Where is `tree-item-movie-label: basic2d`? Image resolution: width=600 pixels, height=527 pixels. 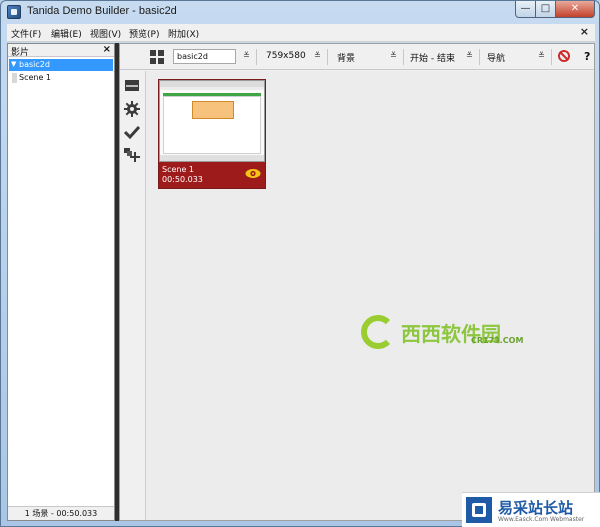 tree-item-movie-label: basic2d is located at coordinates (34, 64).